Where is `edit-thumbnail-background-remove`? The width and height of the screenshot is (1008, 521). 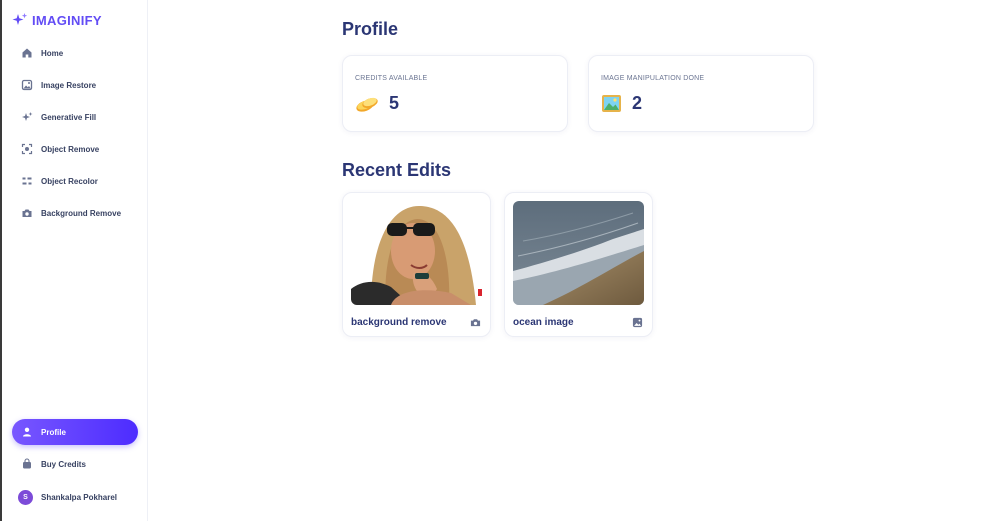
edit-thumbnail-background-remove is located at coordinates (416, 253).